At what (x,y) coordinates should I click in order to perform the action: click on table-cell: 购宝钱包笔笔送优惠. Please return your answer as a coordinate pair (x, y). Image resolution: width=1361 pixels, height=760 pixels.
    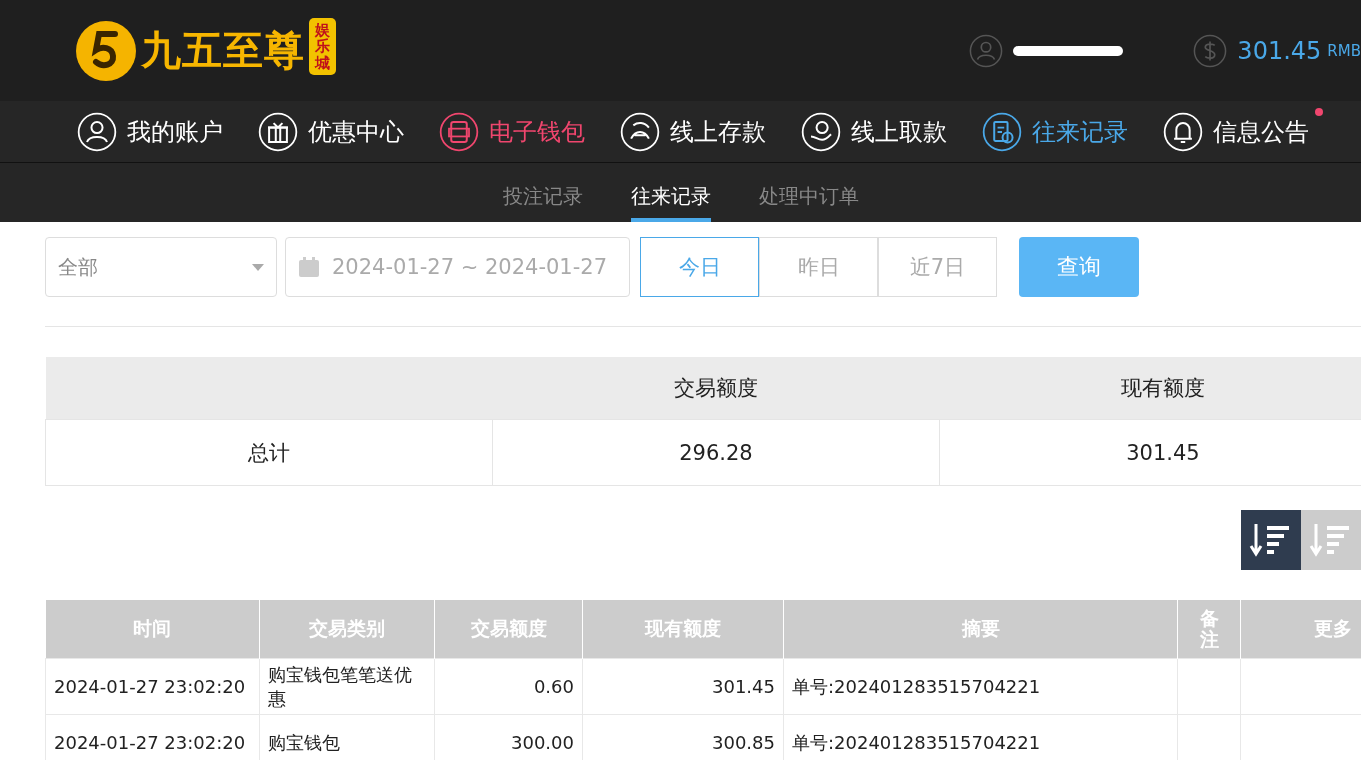
    Looking at the image, I should click on (347, 686).